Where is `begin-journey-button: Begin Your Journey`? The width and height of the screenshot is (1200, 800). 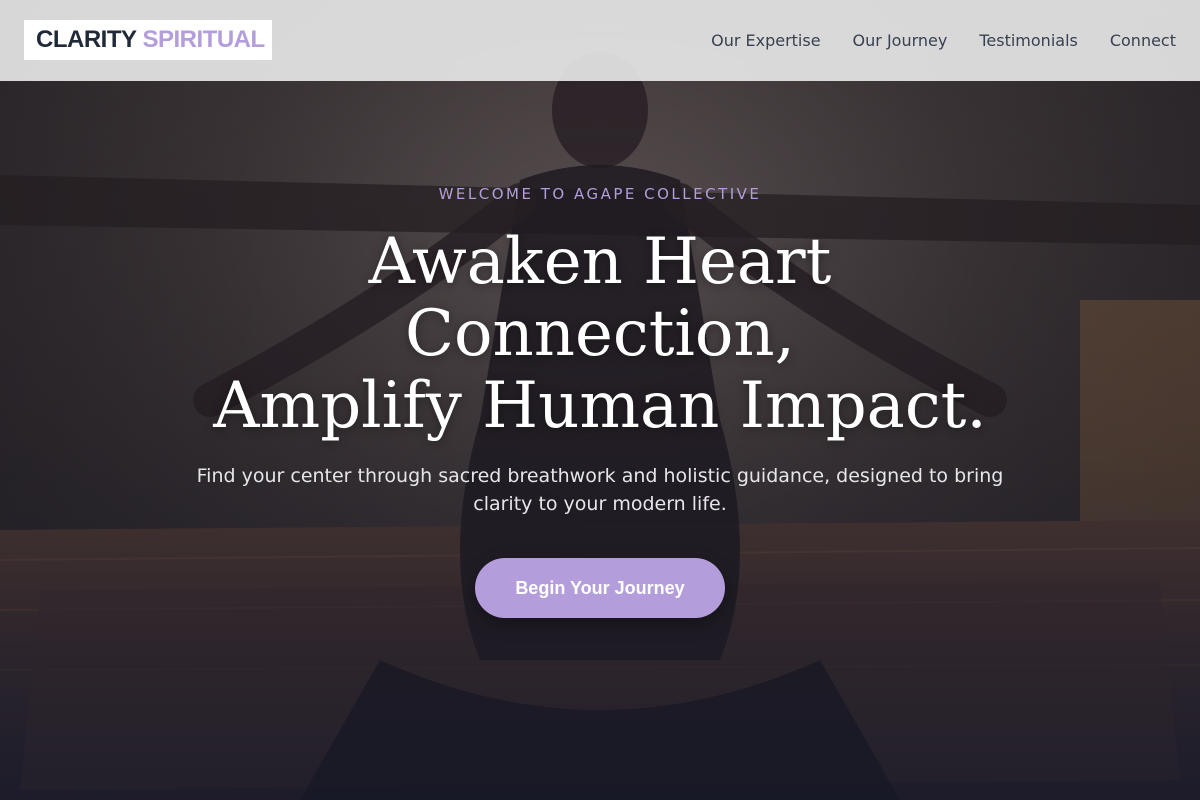 begin-journey-button: Begin Your Journey is located at coordinates (600, 588).